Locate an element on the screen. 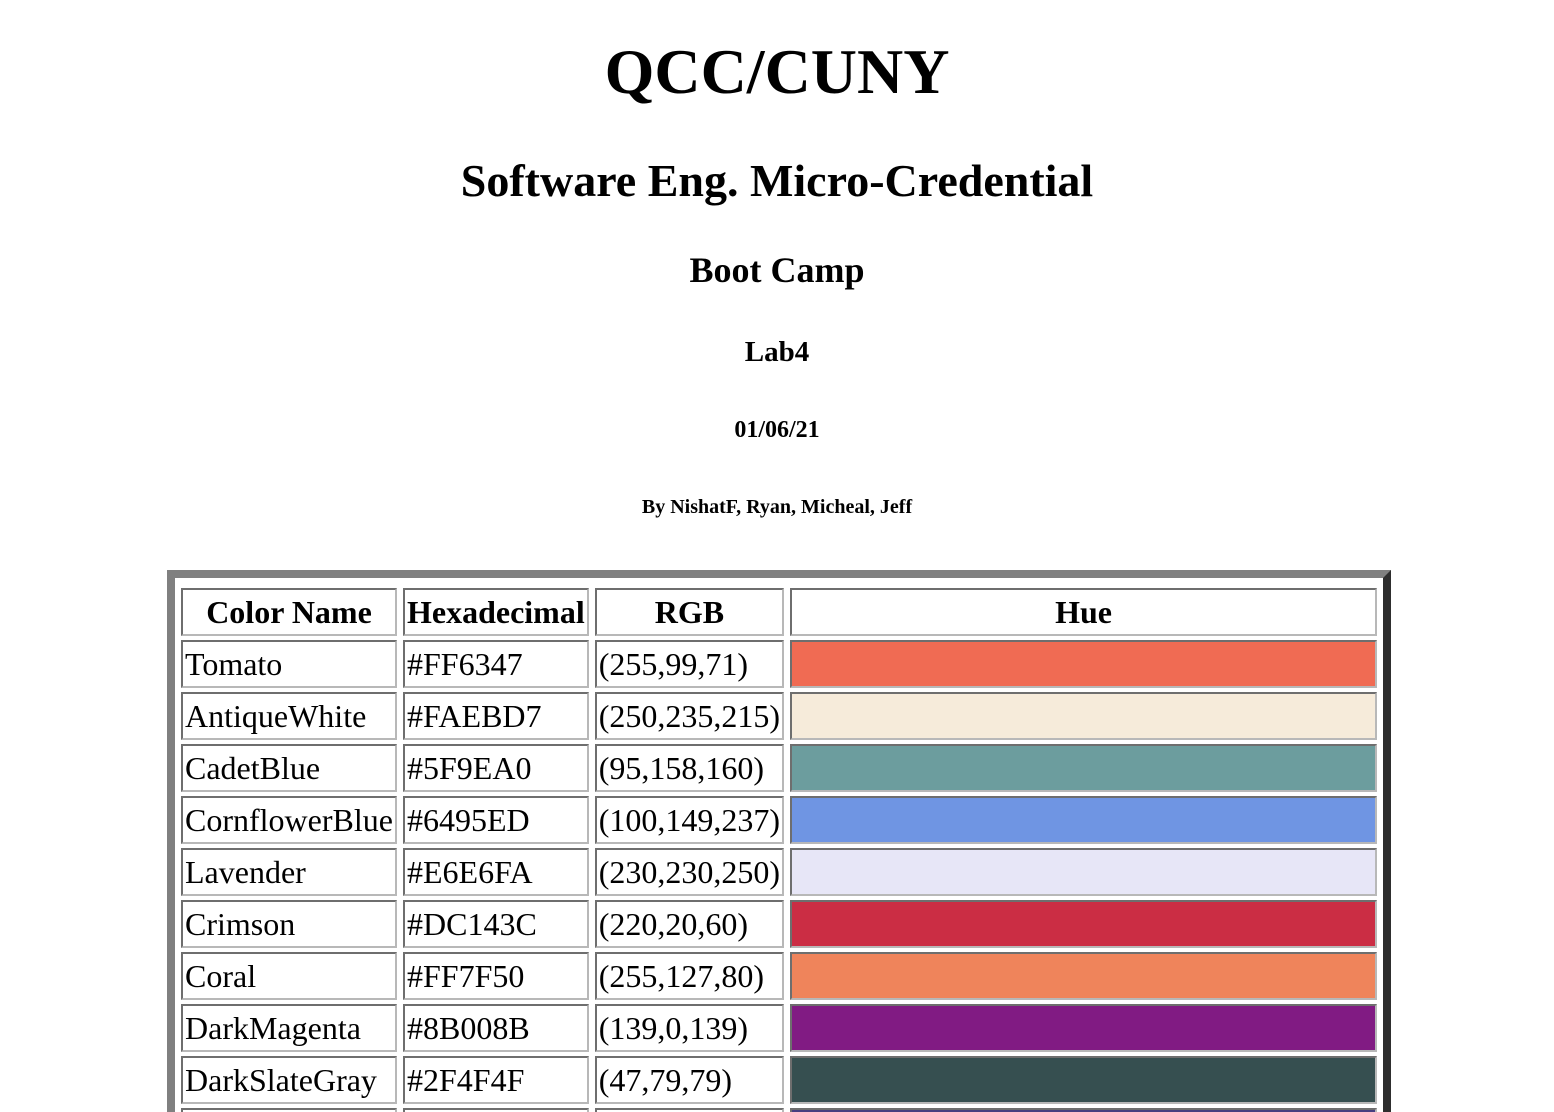 This screenshot has height=1112, width=1554. lab-heading: Lab4 is located at coordinates (777, 352).